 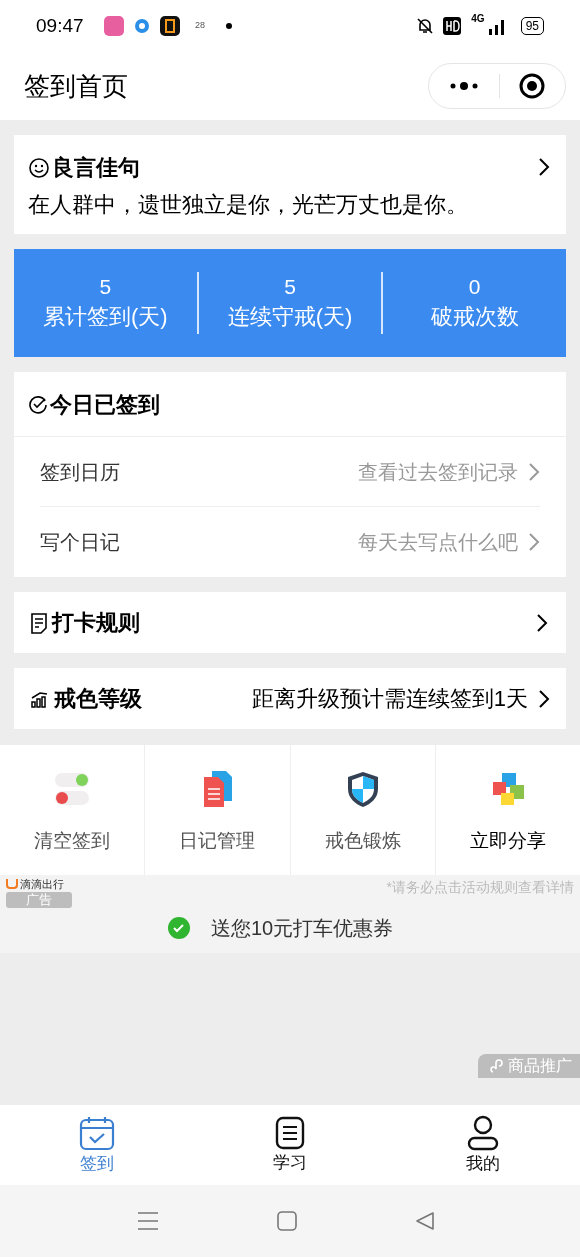 I want to click on smile-icon, so click(x=39, y=167).